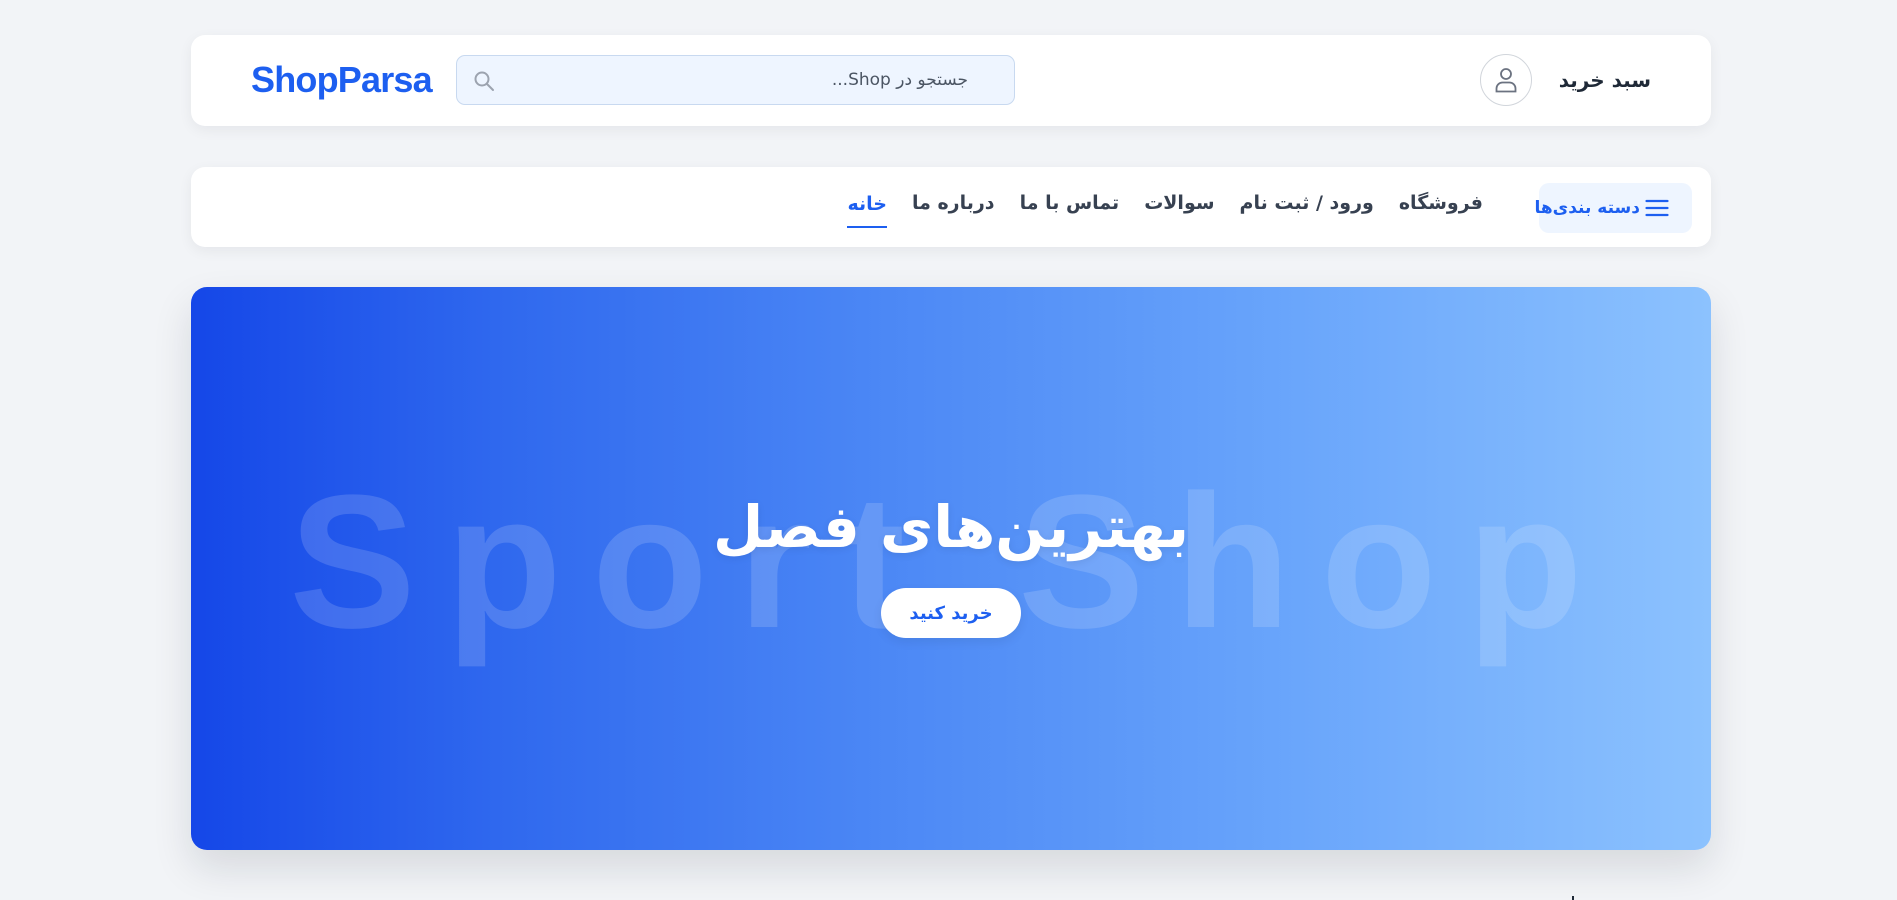 This screenshot has width=1897, height=900. I want to click on search-box, so click(735, 80).